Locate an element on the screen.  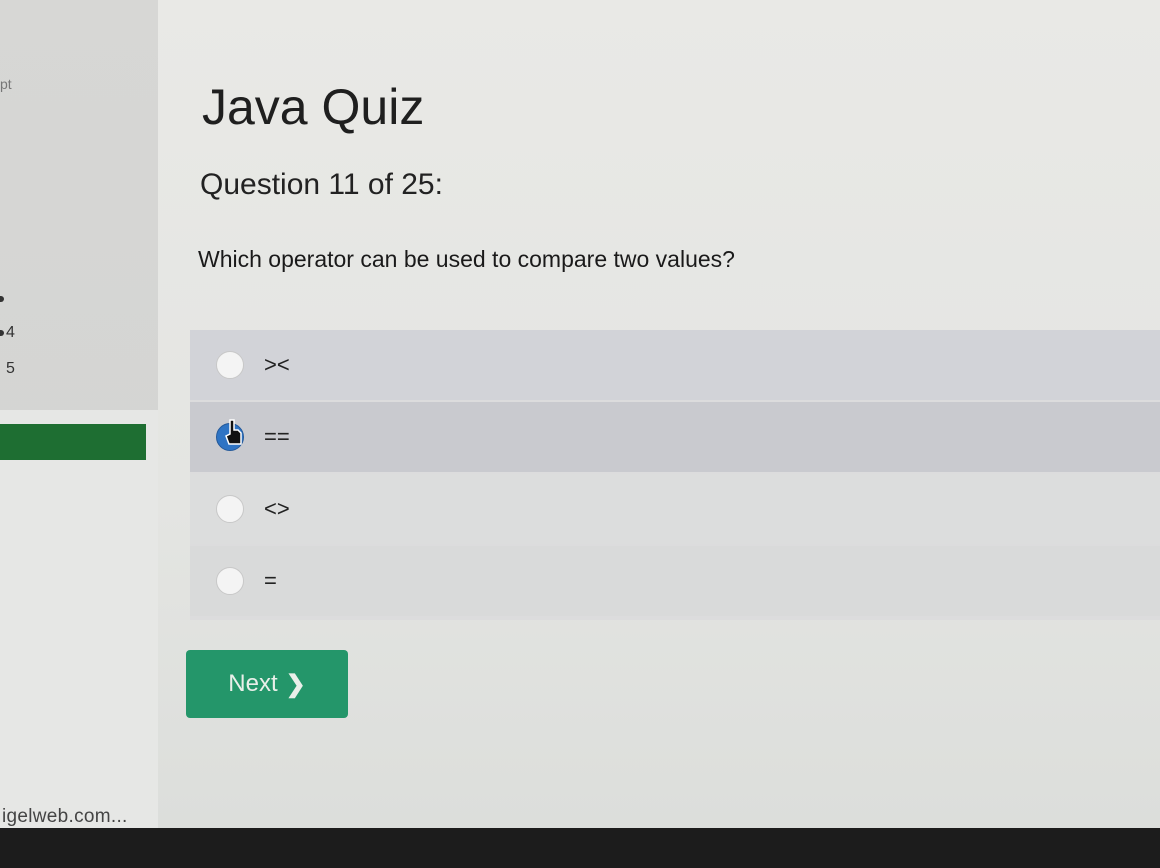
hand-cursor-icon is located at coordinates (233, 432).